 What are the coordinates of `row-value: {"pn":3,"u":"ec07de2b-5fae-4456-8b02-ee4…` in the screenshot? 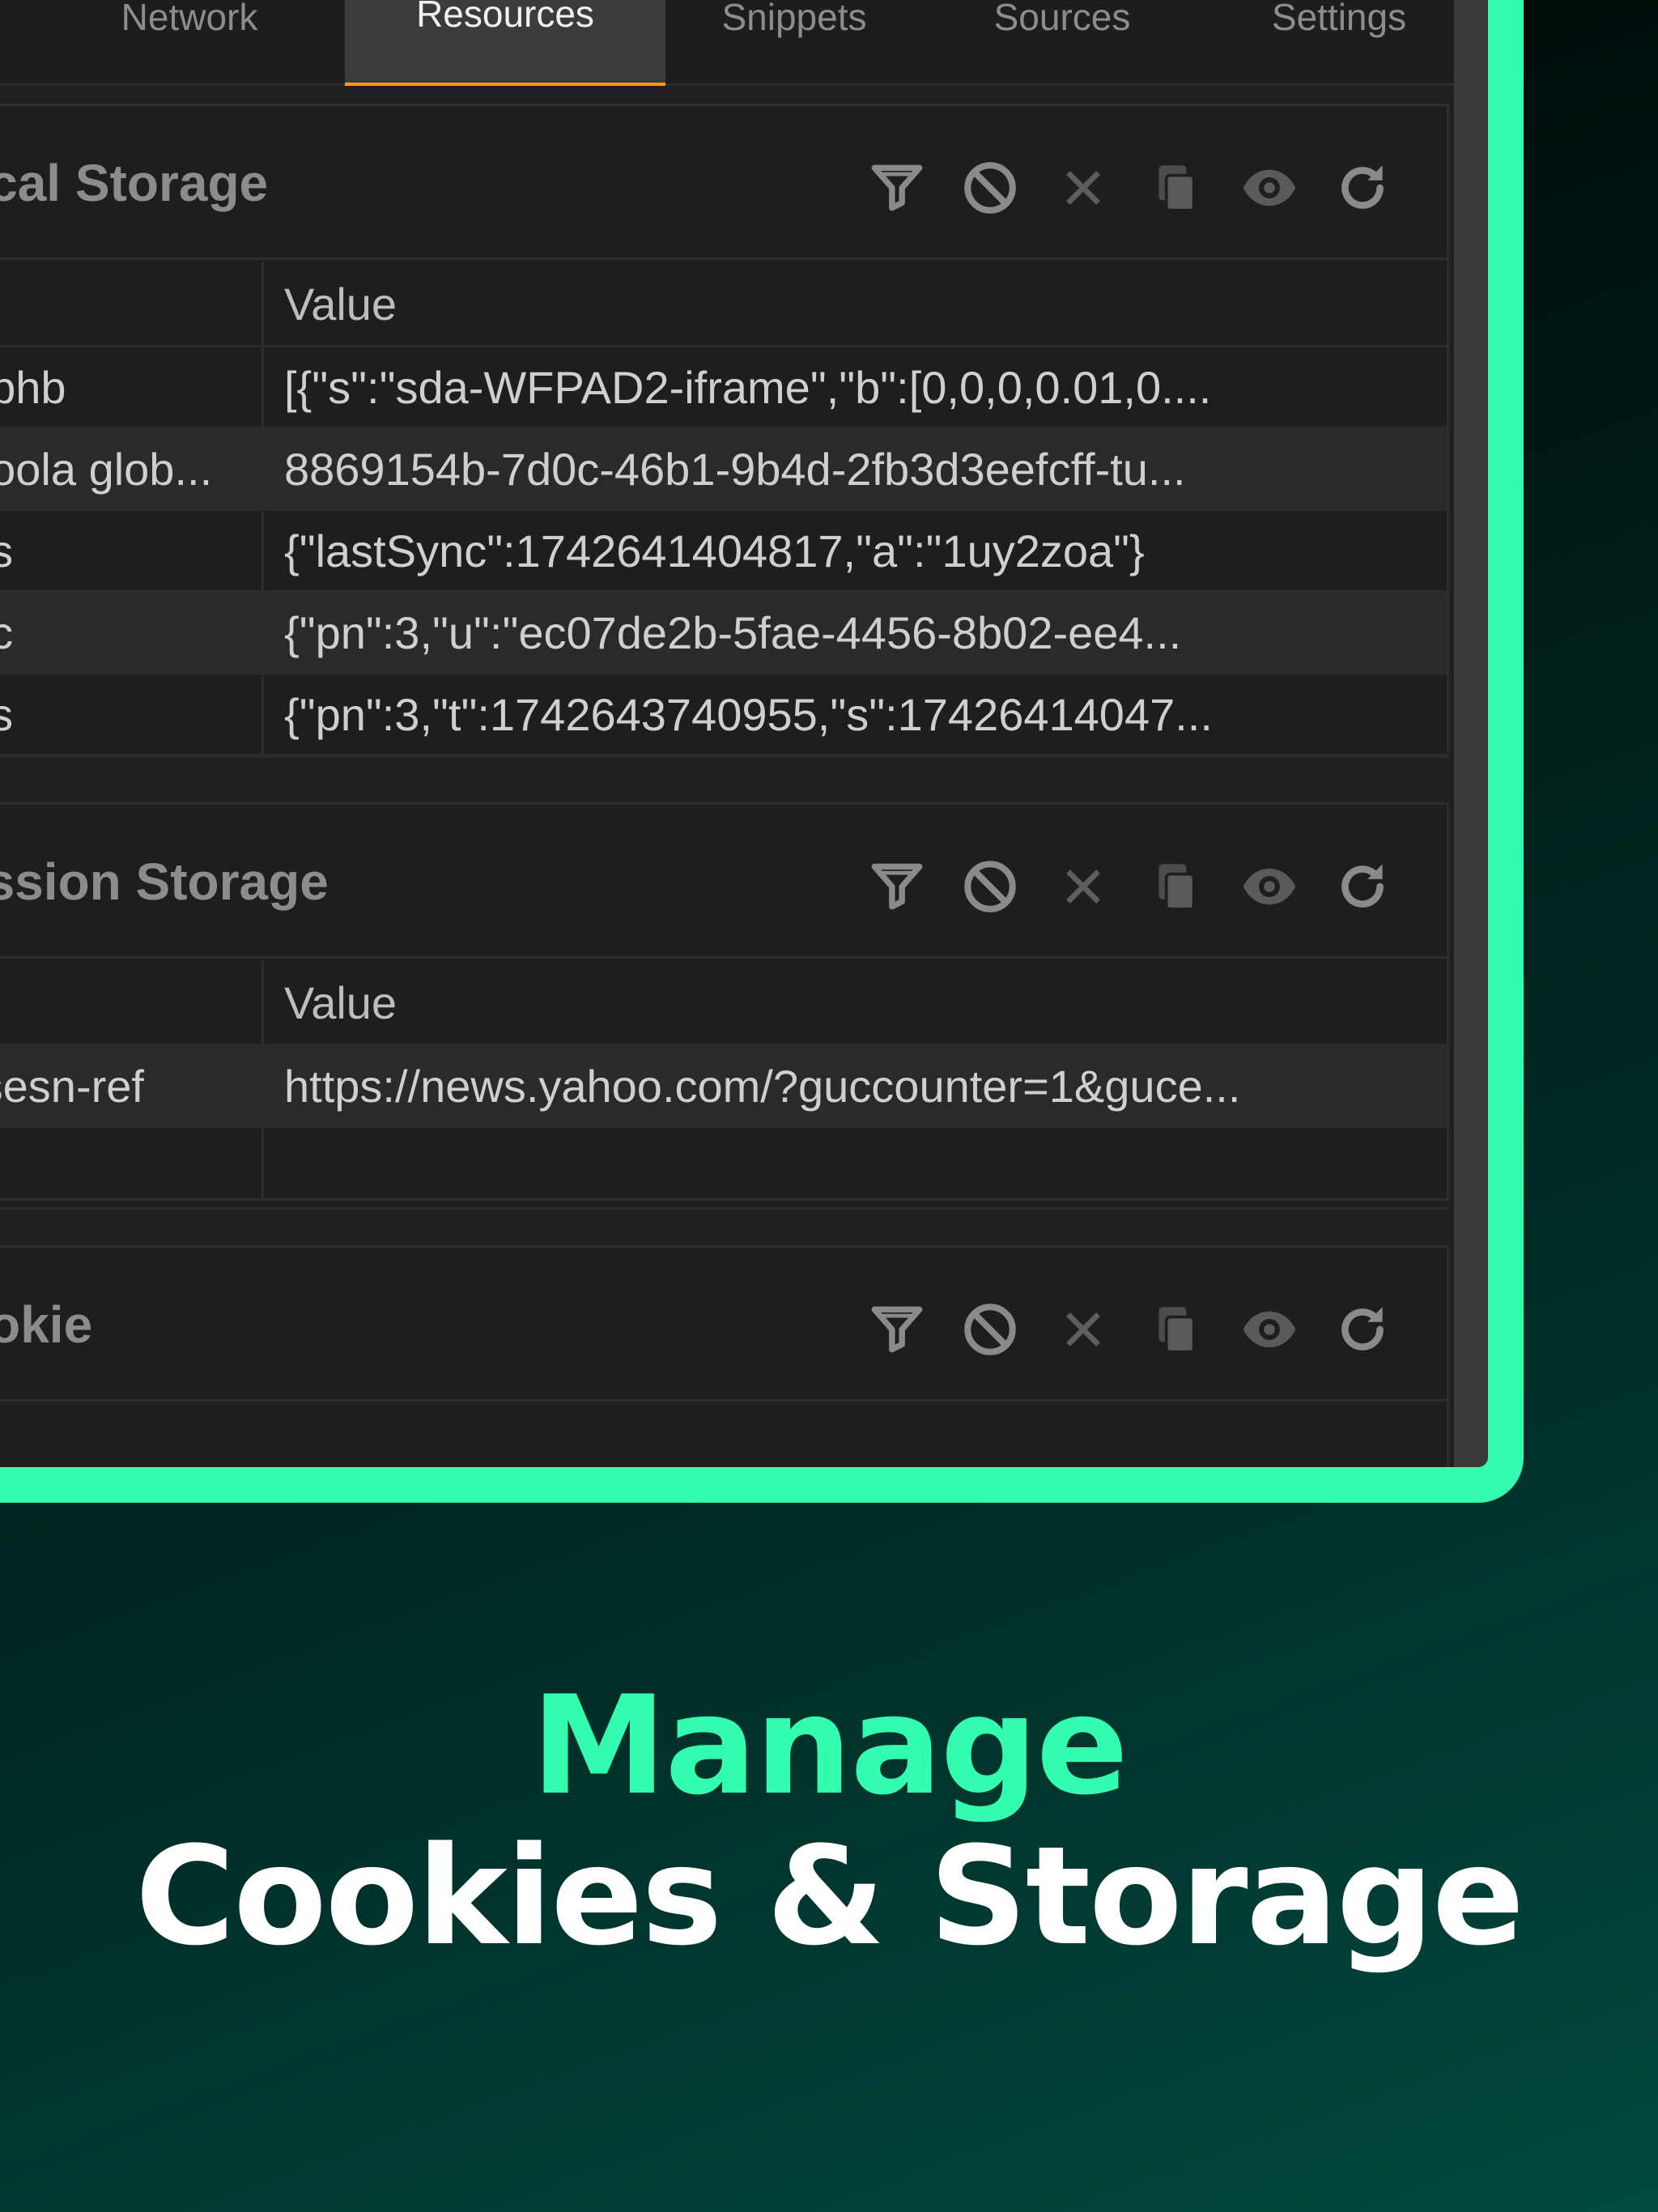 It's located at (733, 632).